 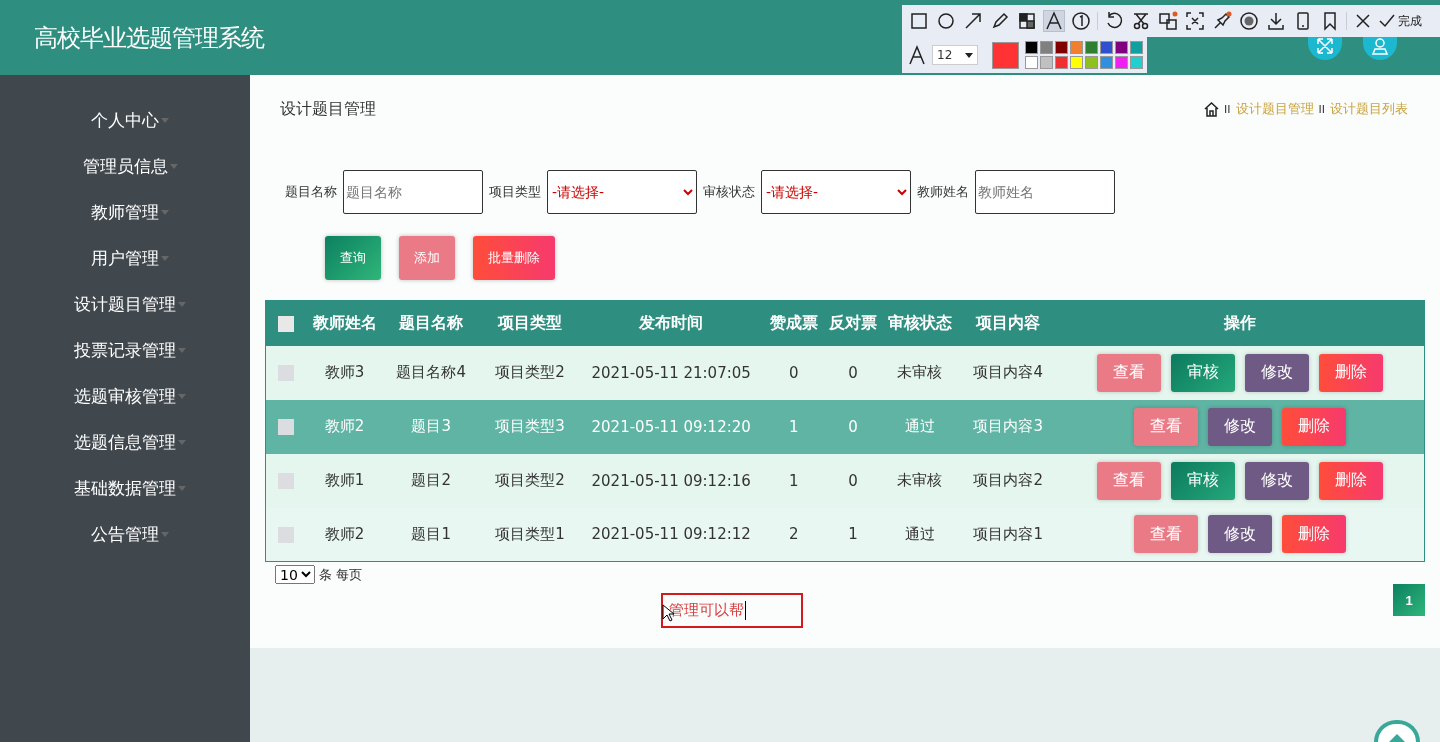 I want to click on font-size-select: 12, so click(x=955, y=55).